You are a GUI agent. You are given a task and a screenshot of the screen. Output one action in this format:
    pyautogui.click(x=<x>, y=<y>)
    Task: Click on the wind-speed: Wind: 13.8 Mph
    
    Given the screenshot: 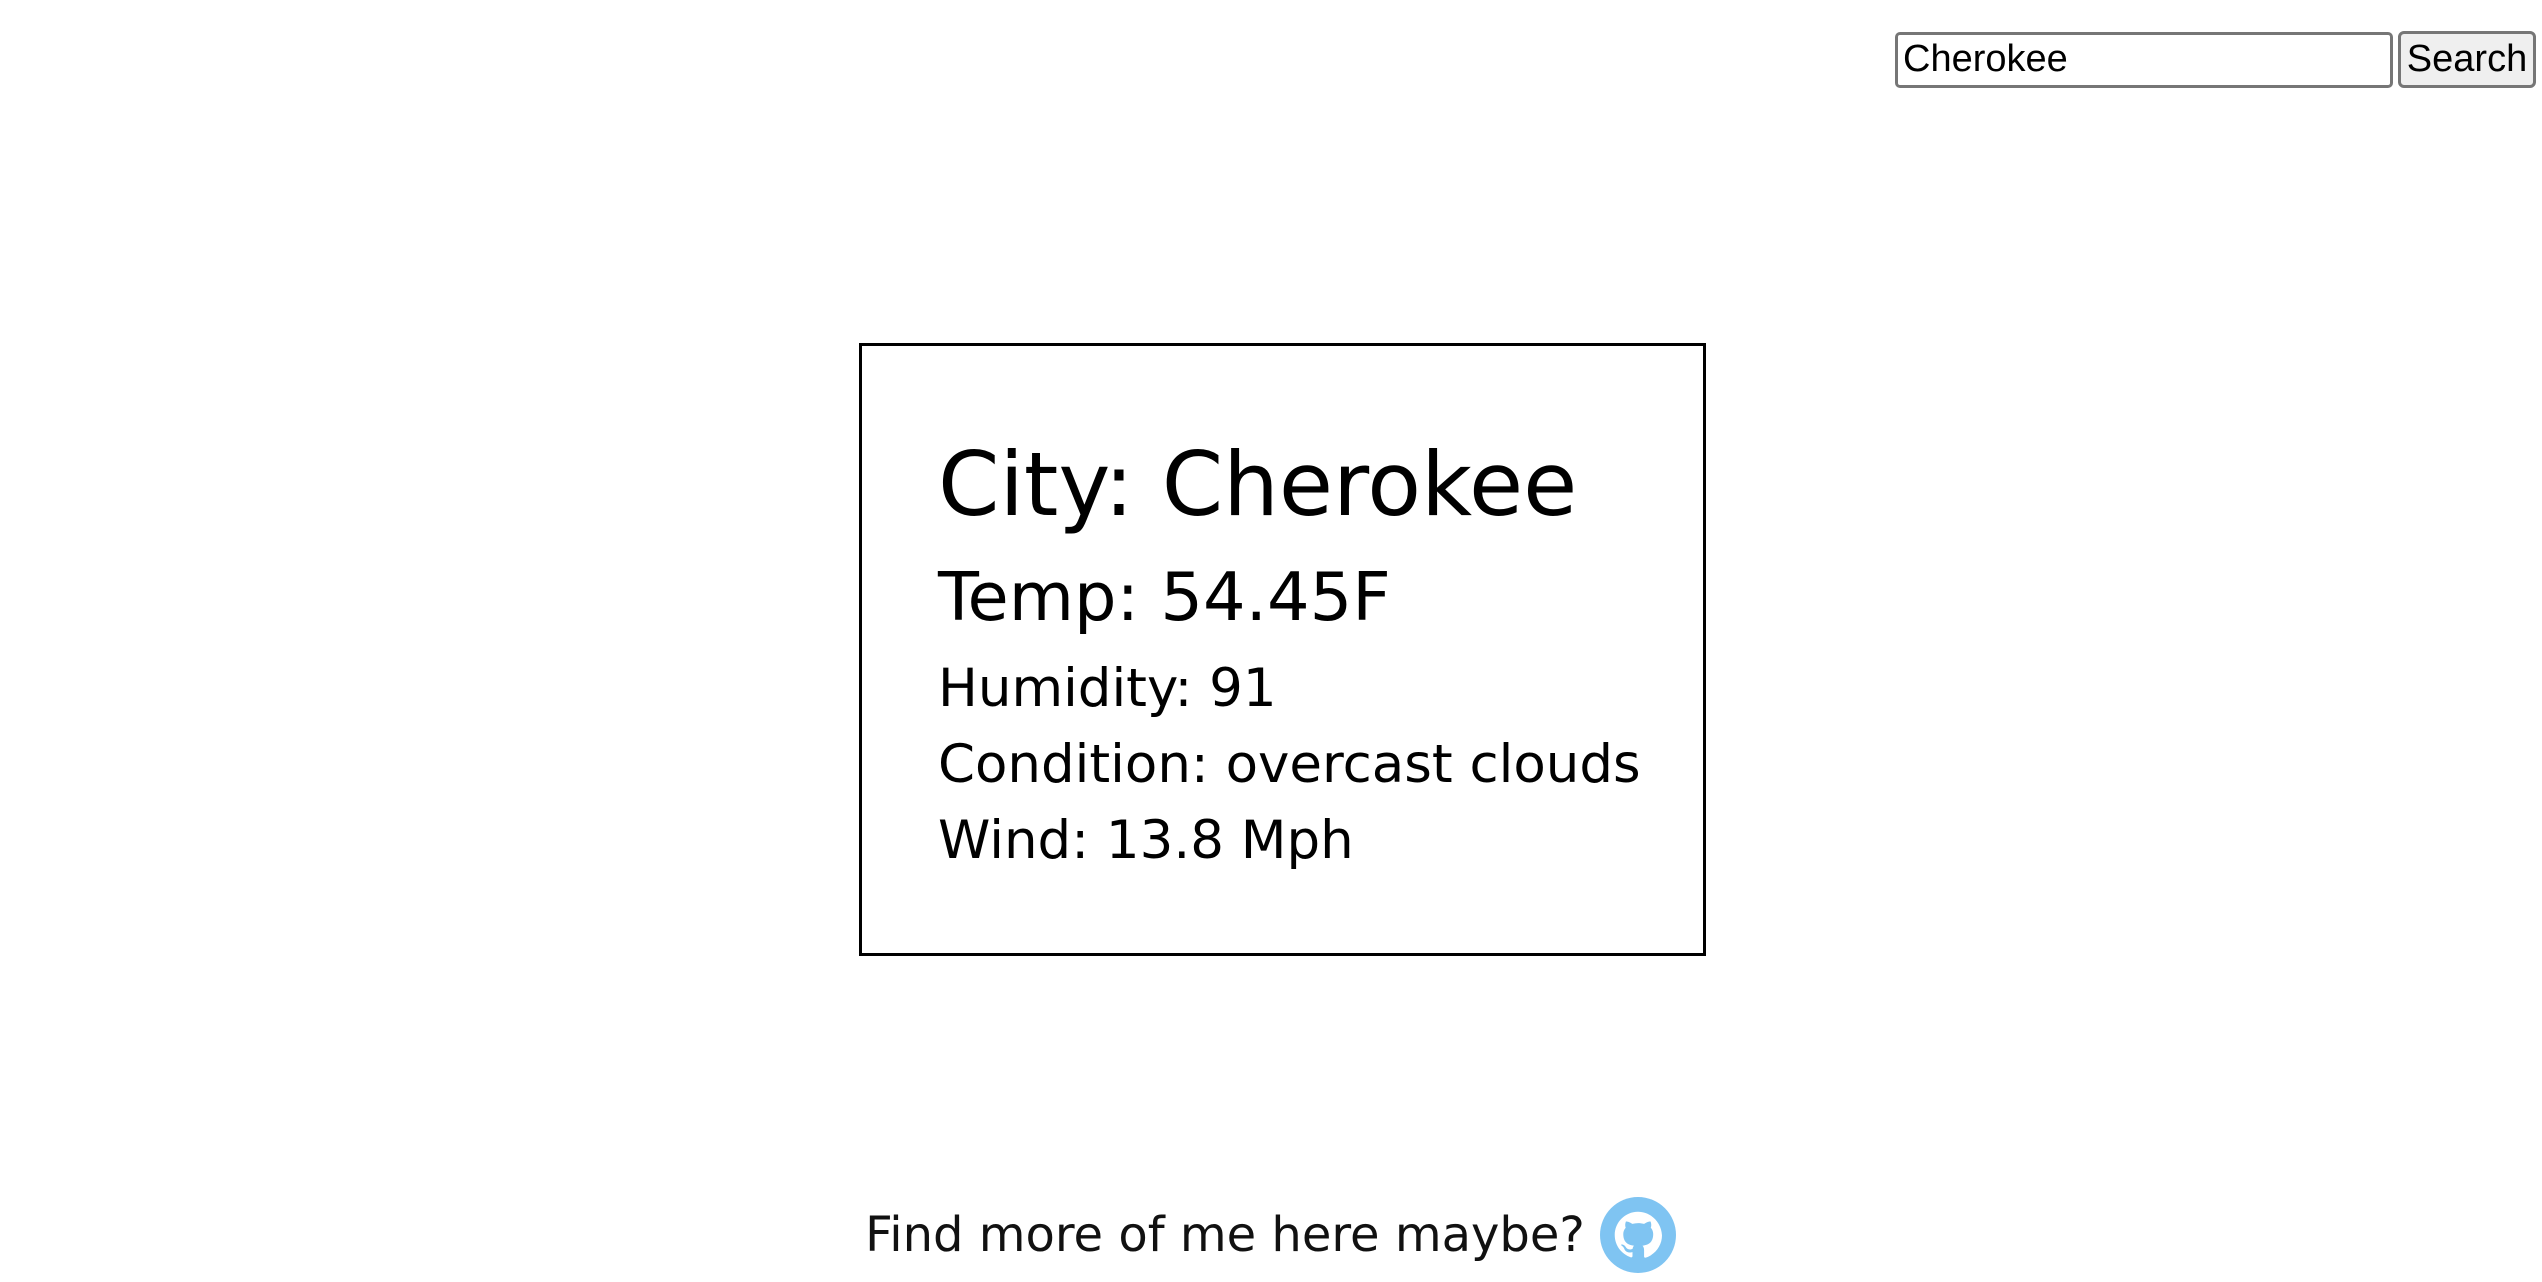 What is the action you would take?
    pyautogui.click(x=1146, y=840)
    